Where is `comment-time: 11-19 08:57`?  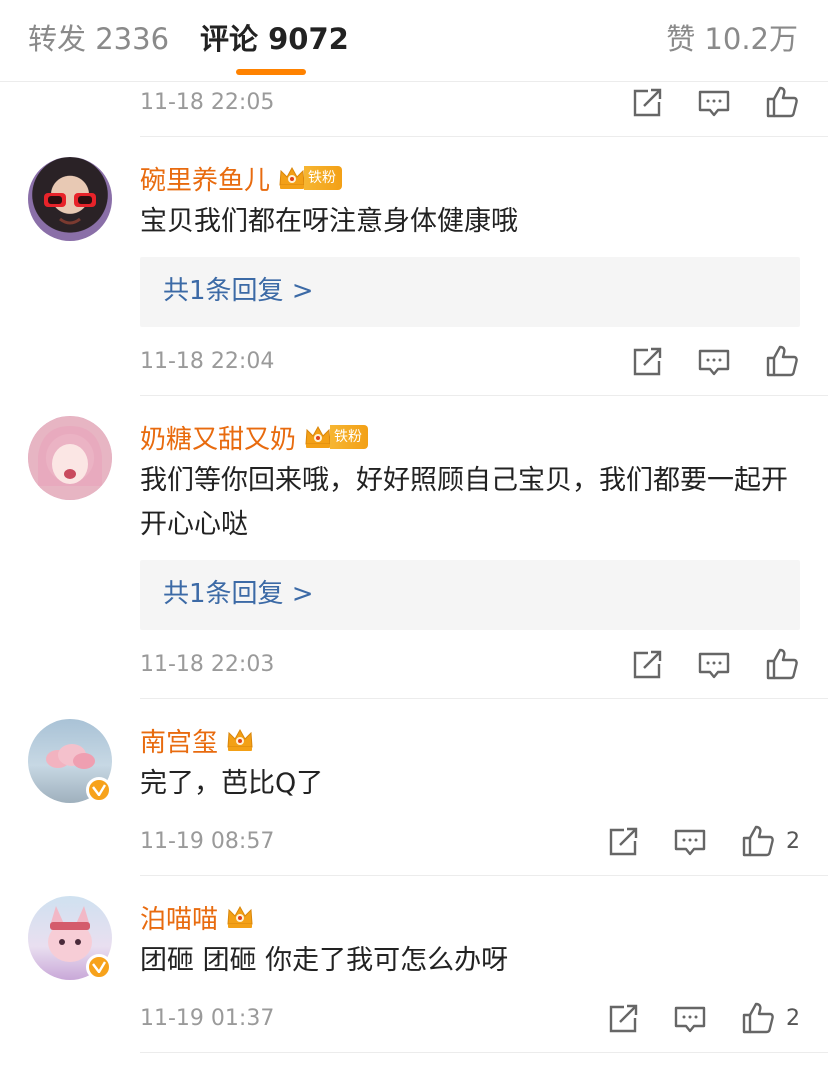
comment-time: 11-19 08:57 is located at coordinates (207, 841).